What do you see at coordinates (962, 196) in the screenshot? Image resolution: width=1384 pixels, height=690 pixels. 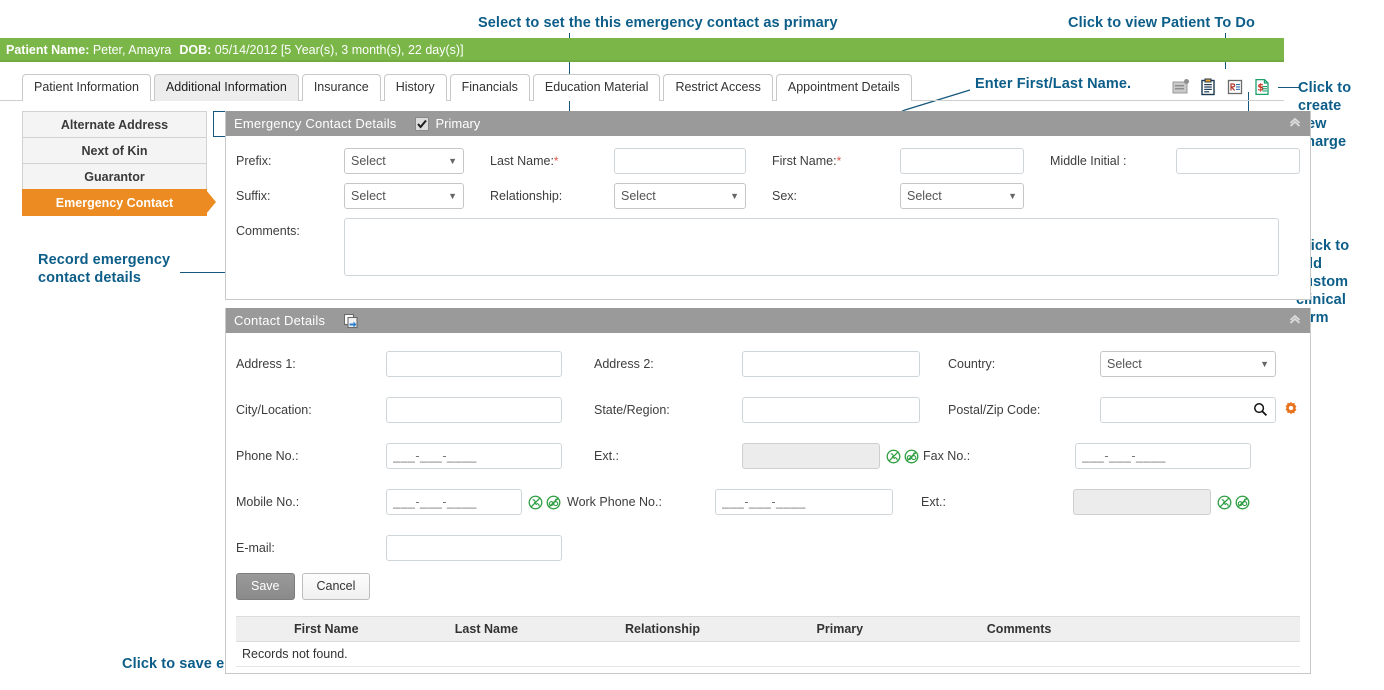 I see `sex-select: Select ▼` at bounding box center [962, 196].